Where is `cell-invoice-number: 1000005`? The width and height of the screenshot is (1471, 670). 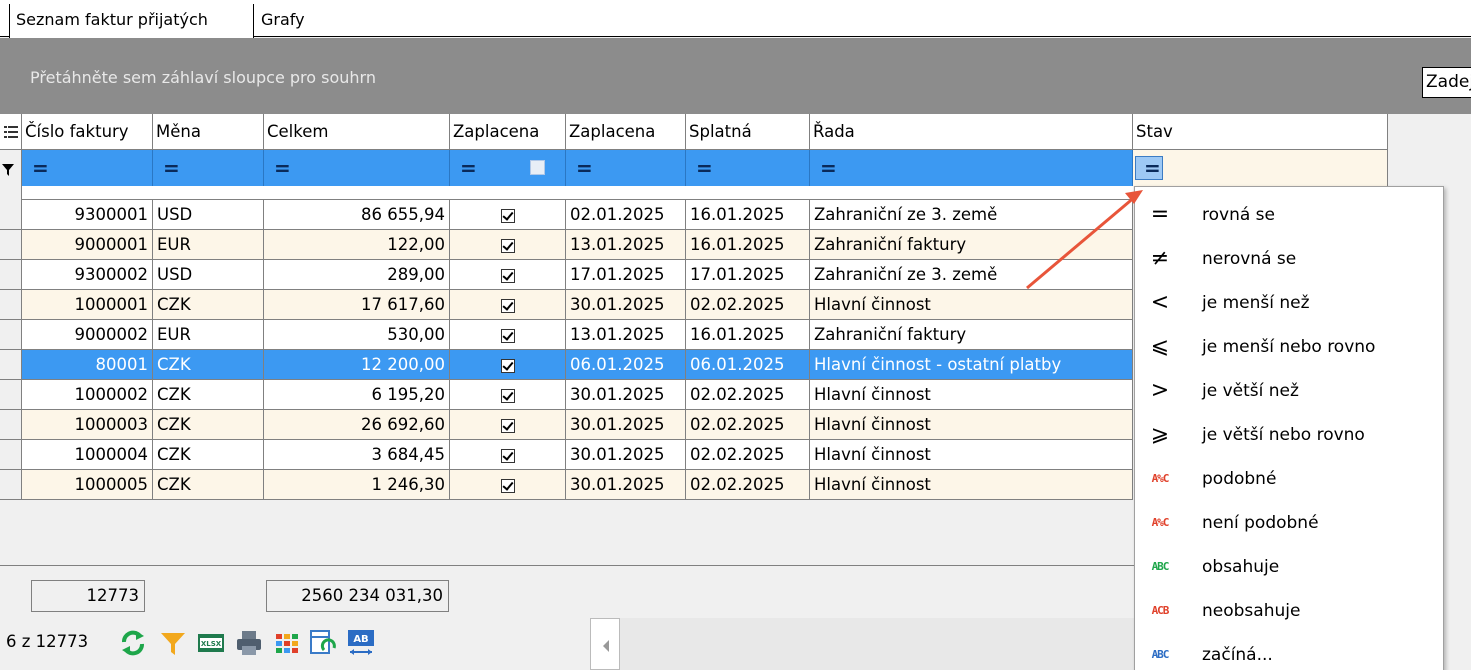 cell-invoice-number: 1000005 is located at coordinates (87, 485).